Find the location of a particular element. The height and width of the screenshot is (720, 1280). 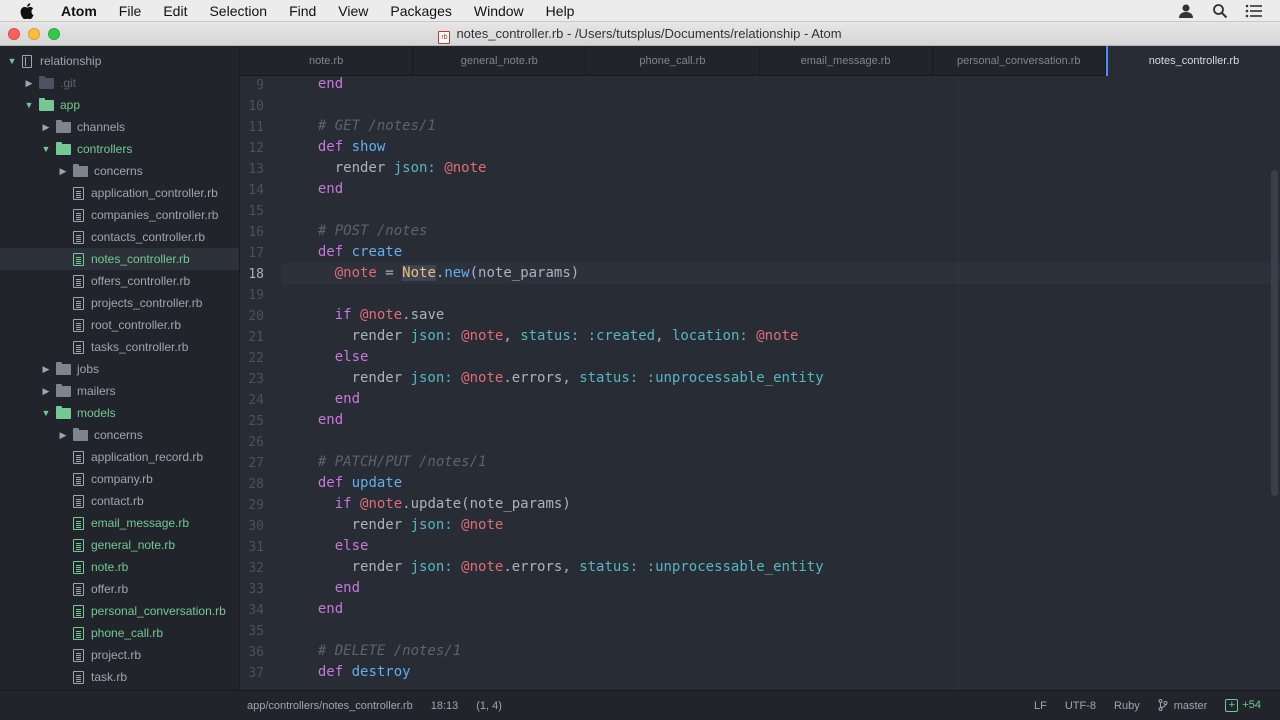

tree-folder: ▼ app is located at coordinates (119, 105).